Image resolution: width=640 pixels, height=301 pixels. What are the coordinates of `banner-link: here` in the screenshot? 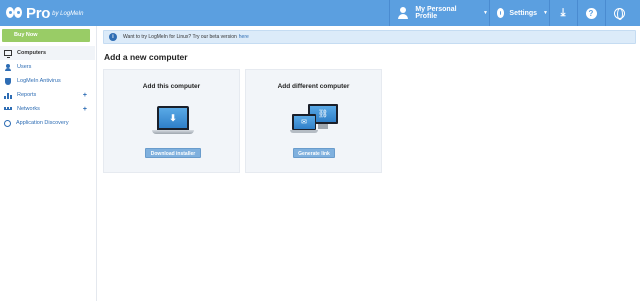 It's located at (244, 37).